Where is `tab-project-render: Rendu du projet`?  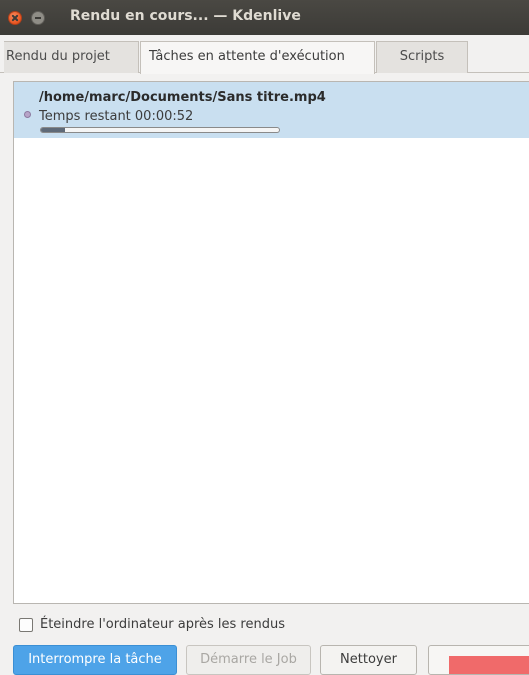
tab-project-render: Rendu du projet is located at coordinates (71, 57).